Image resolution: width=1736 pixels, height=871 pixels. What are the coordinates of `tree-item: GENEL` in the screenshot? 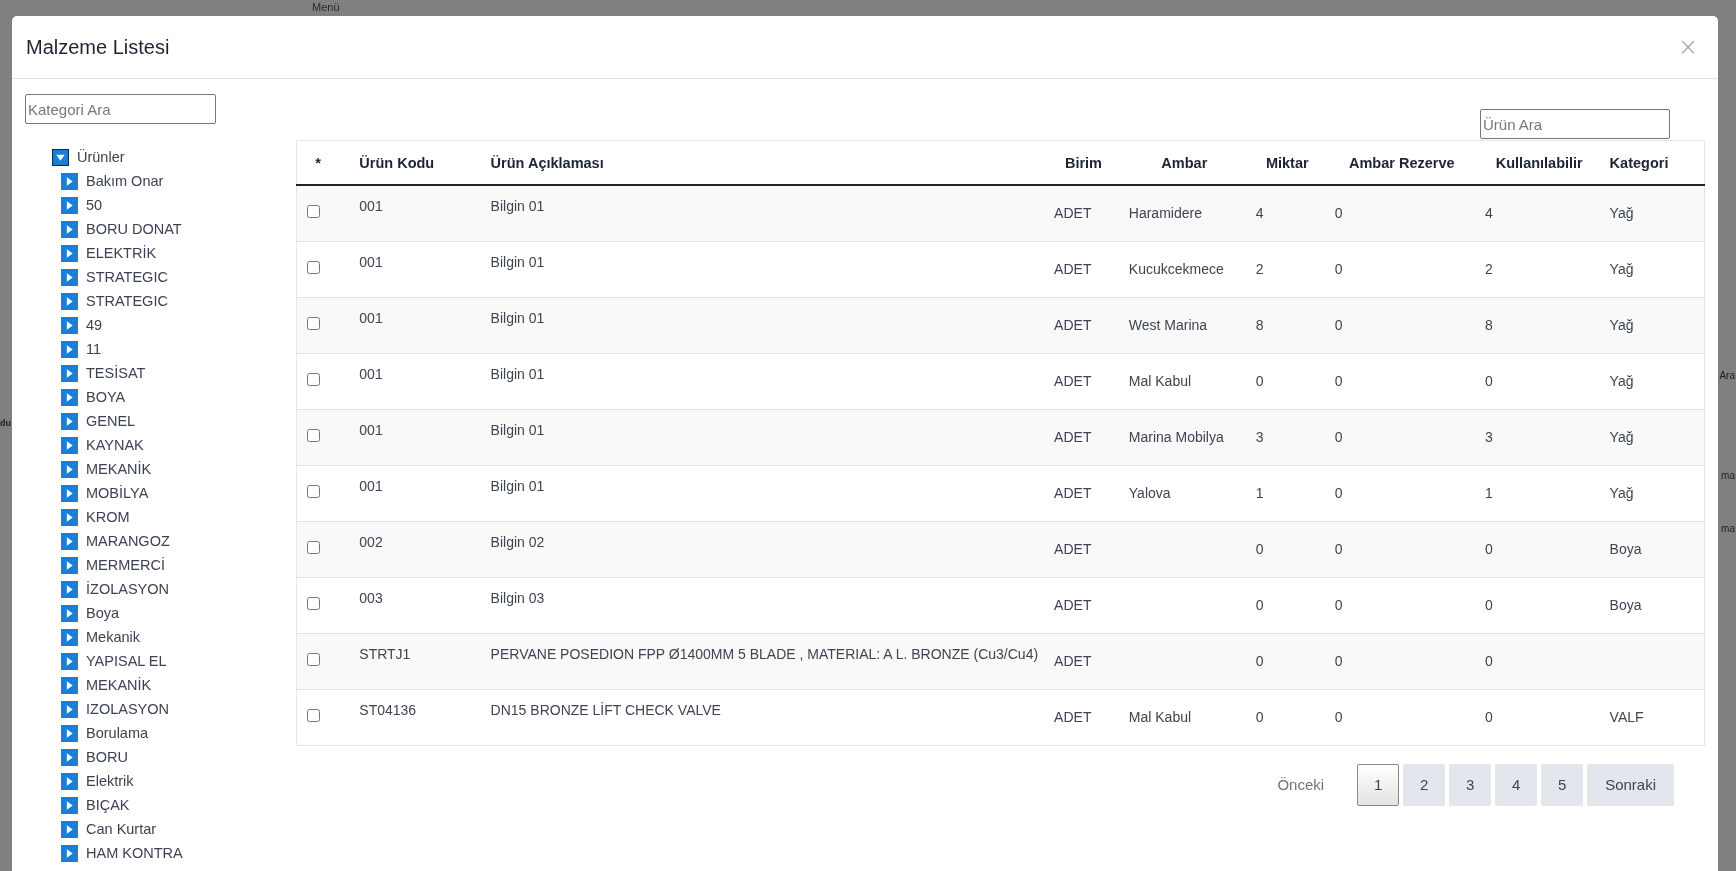 It's located at (111, 421).